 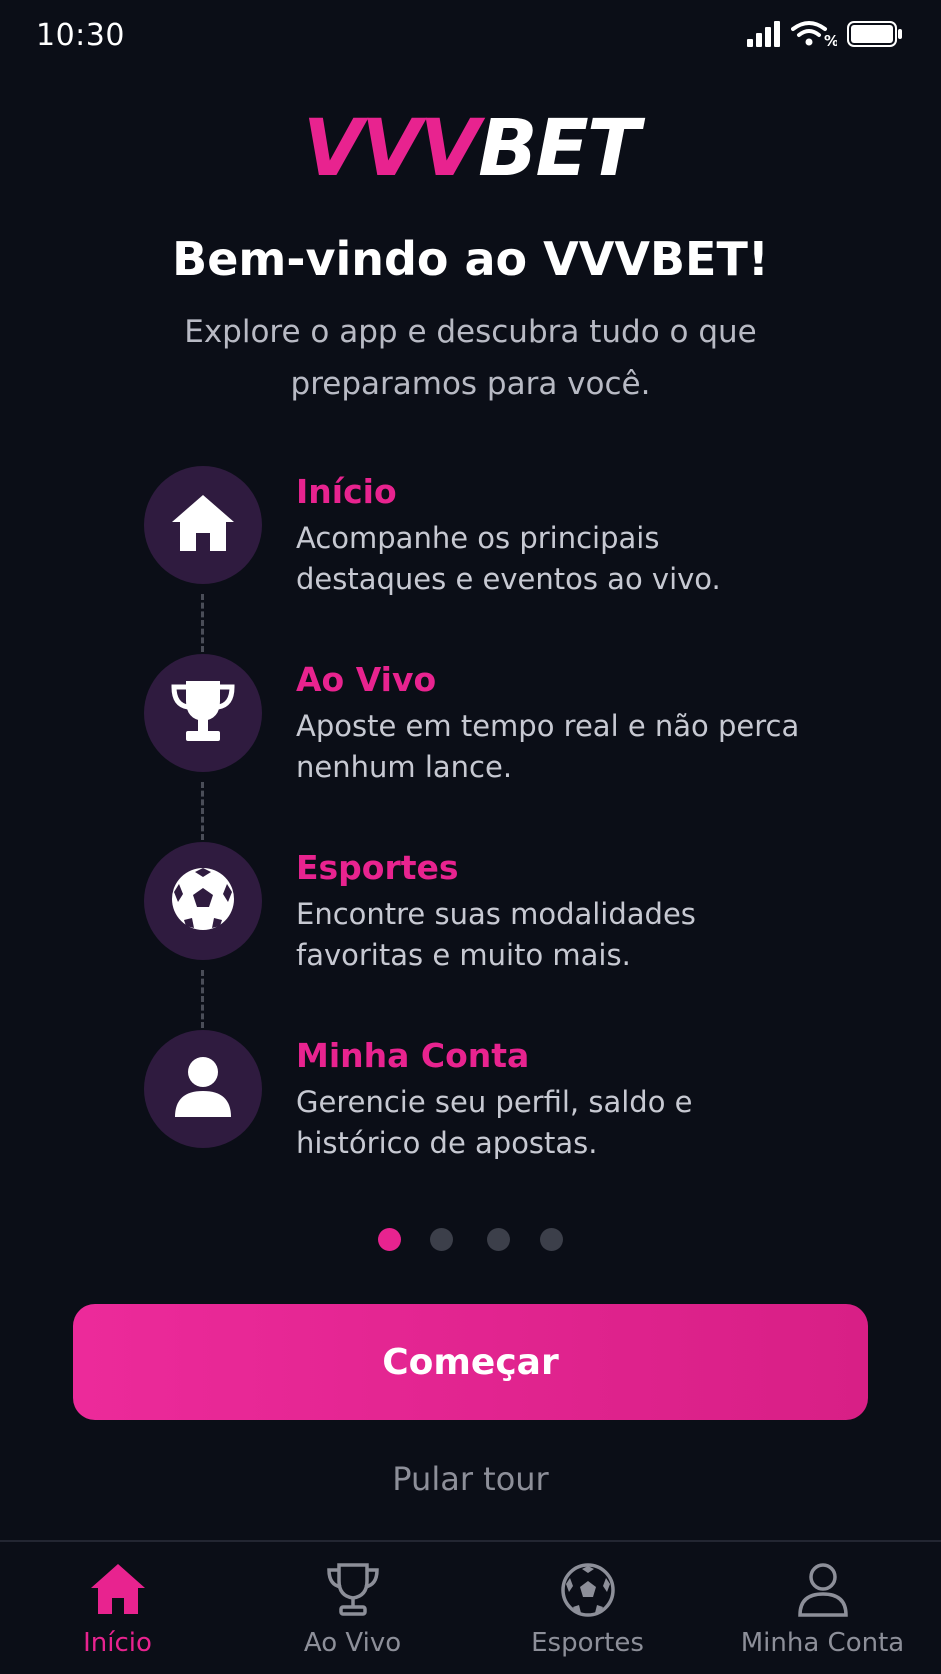 I want to click on nav-item-minha-conta: Minha Conta, so click(x=822, y=1608).